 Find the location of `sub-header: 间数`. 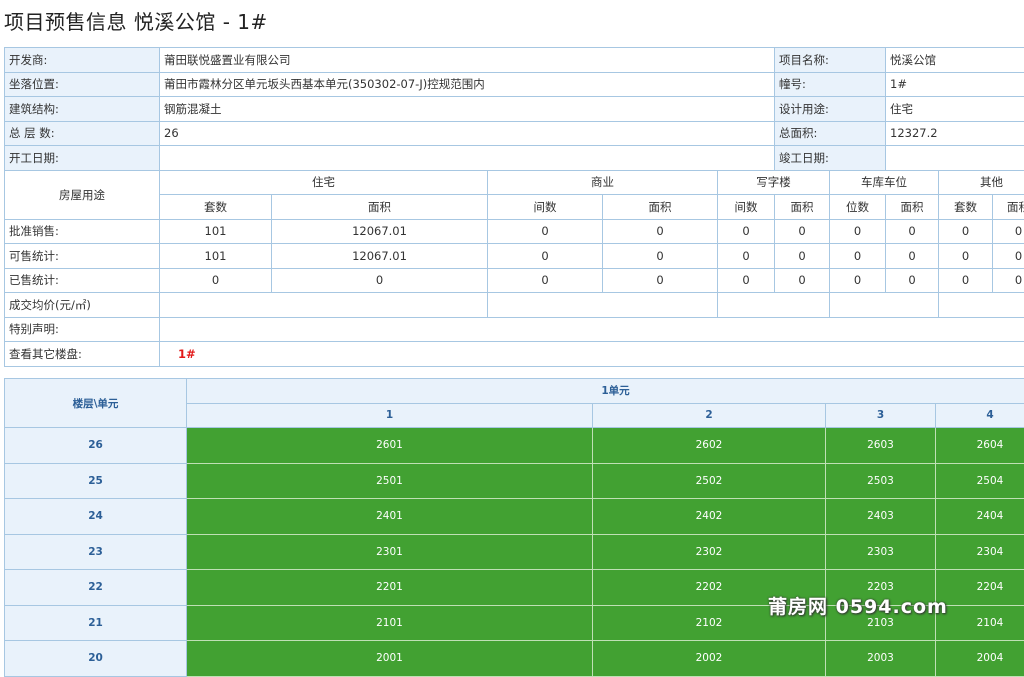

sub-header: 间数 is located at coordinates (746, 207).